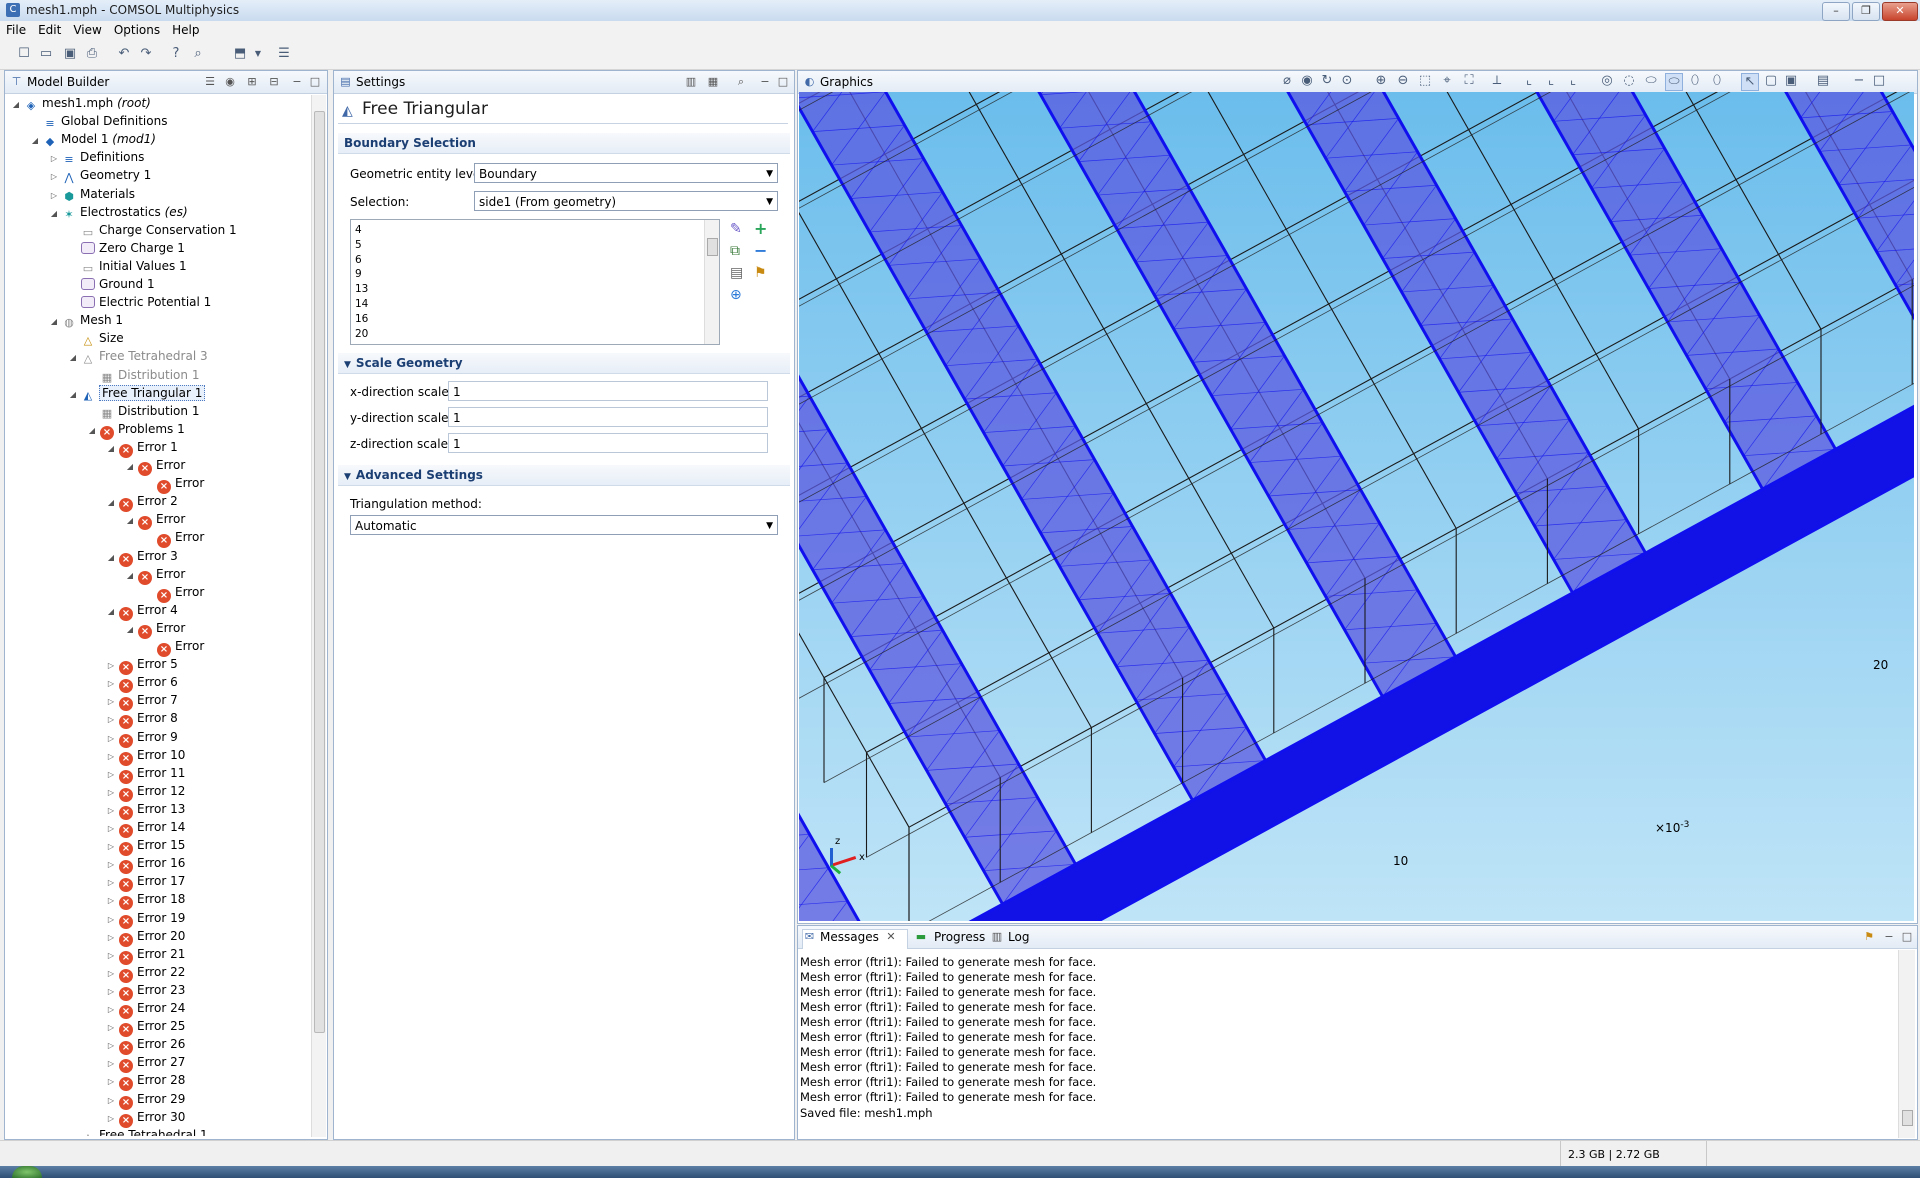 This screenshot has height=1178, width=1920. I want to click on new-file-icon: ☐, so click(24, 54).